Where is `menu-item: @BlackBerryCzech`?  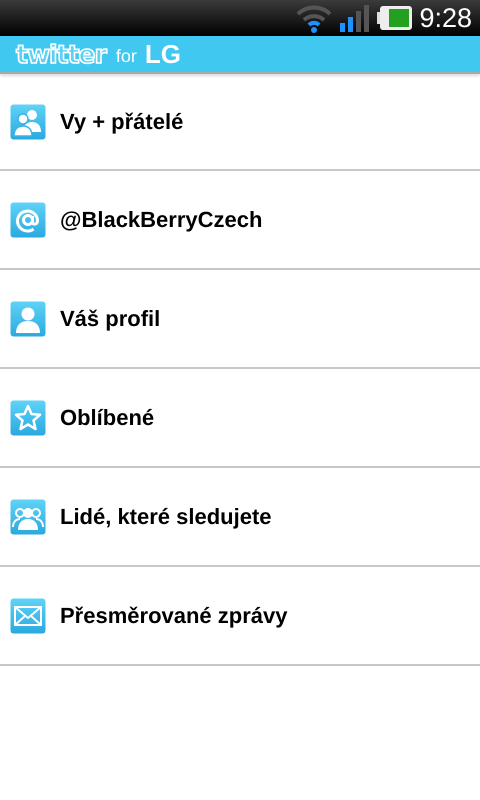 menu-item: @BlackBerryCzech is located at coordinates (161, 219).